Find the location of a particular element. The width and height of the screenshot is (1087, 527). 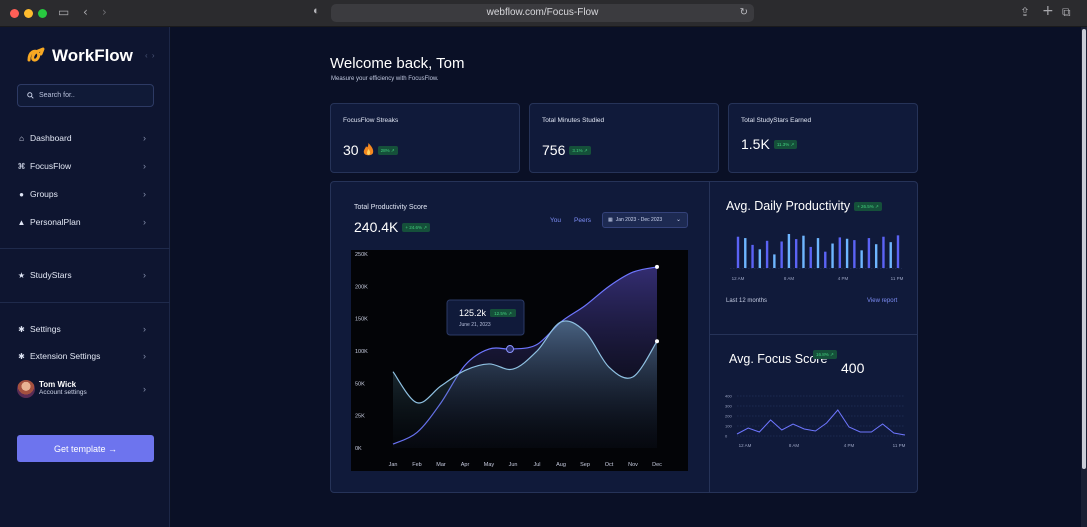

browser-toolbar: ▭ ‹ › ◐ webflow.com/Focus-Flow ↻ ⇪ + ⧉ is located at coordinates (543, 13).